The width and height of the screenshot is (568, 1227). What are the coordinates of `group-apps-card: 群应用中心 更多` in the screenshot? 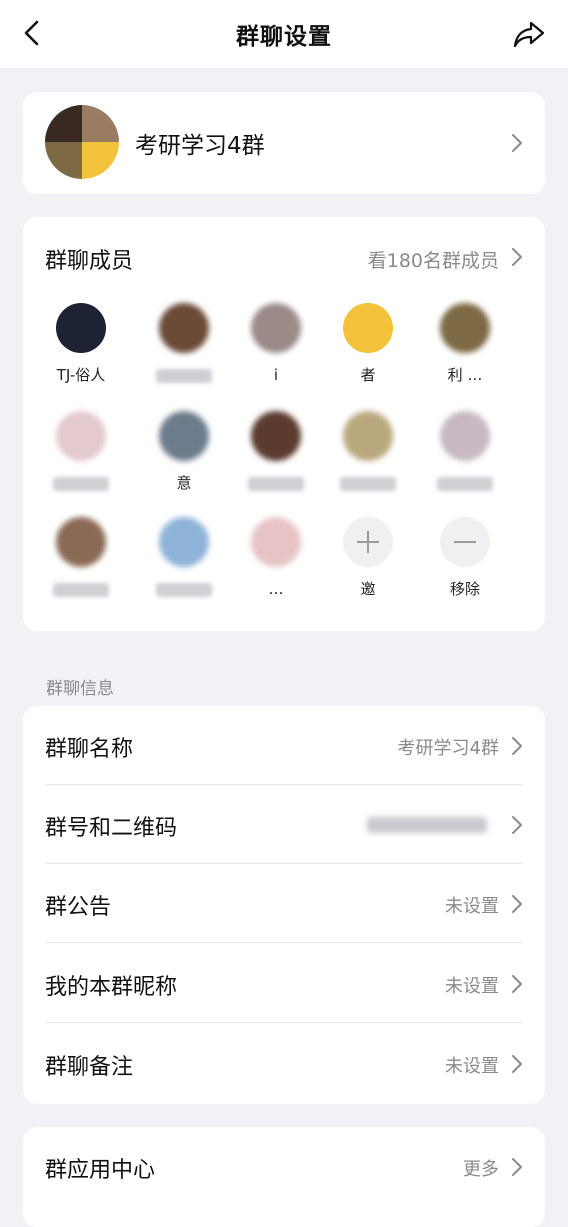 It's located at (284, 1177).